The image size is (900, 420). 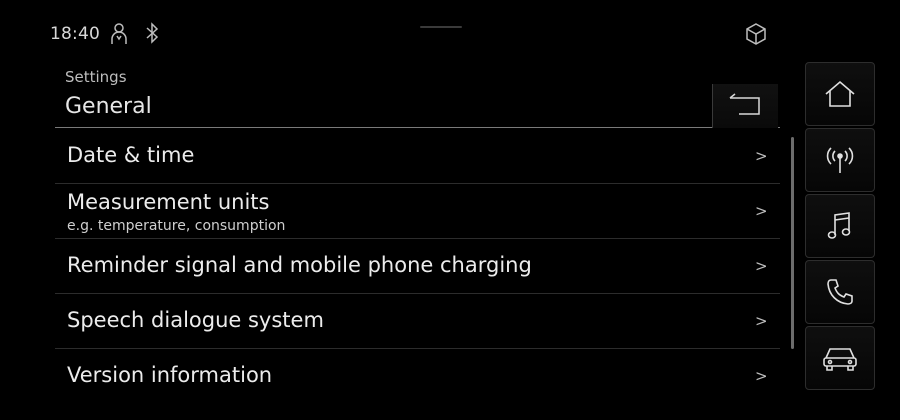 I want to click on scrollbar, so click(x=792, y=243).